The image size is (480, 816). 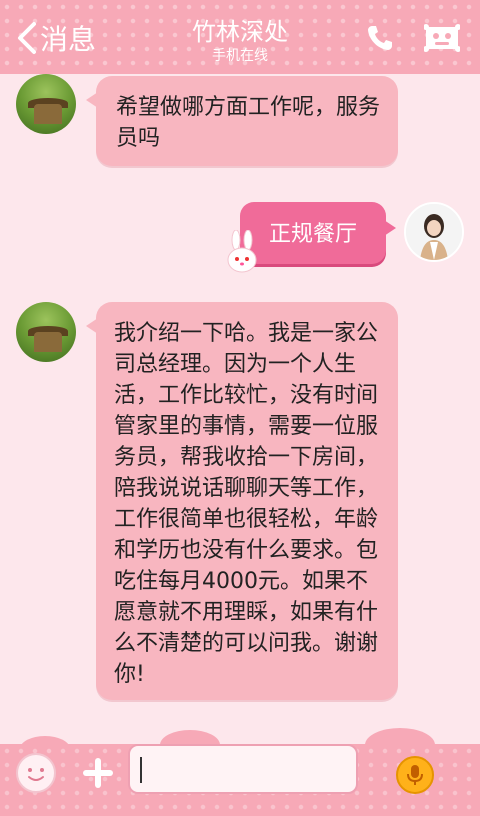 I want to click on chat-header: 消息 竹林深处 手机在线, so click(x=240, y=37).